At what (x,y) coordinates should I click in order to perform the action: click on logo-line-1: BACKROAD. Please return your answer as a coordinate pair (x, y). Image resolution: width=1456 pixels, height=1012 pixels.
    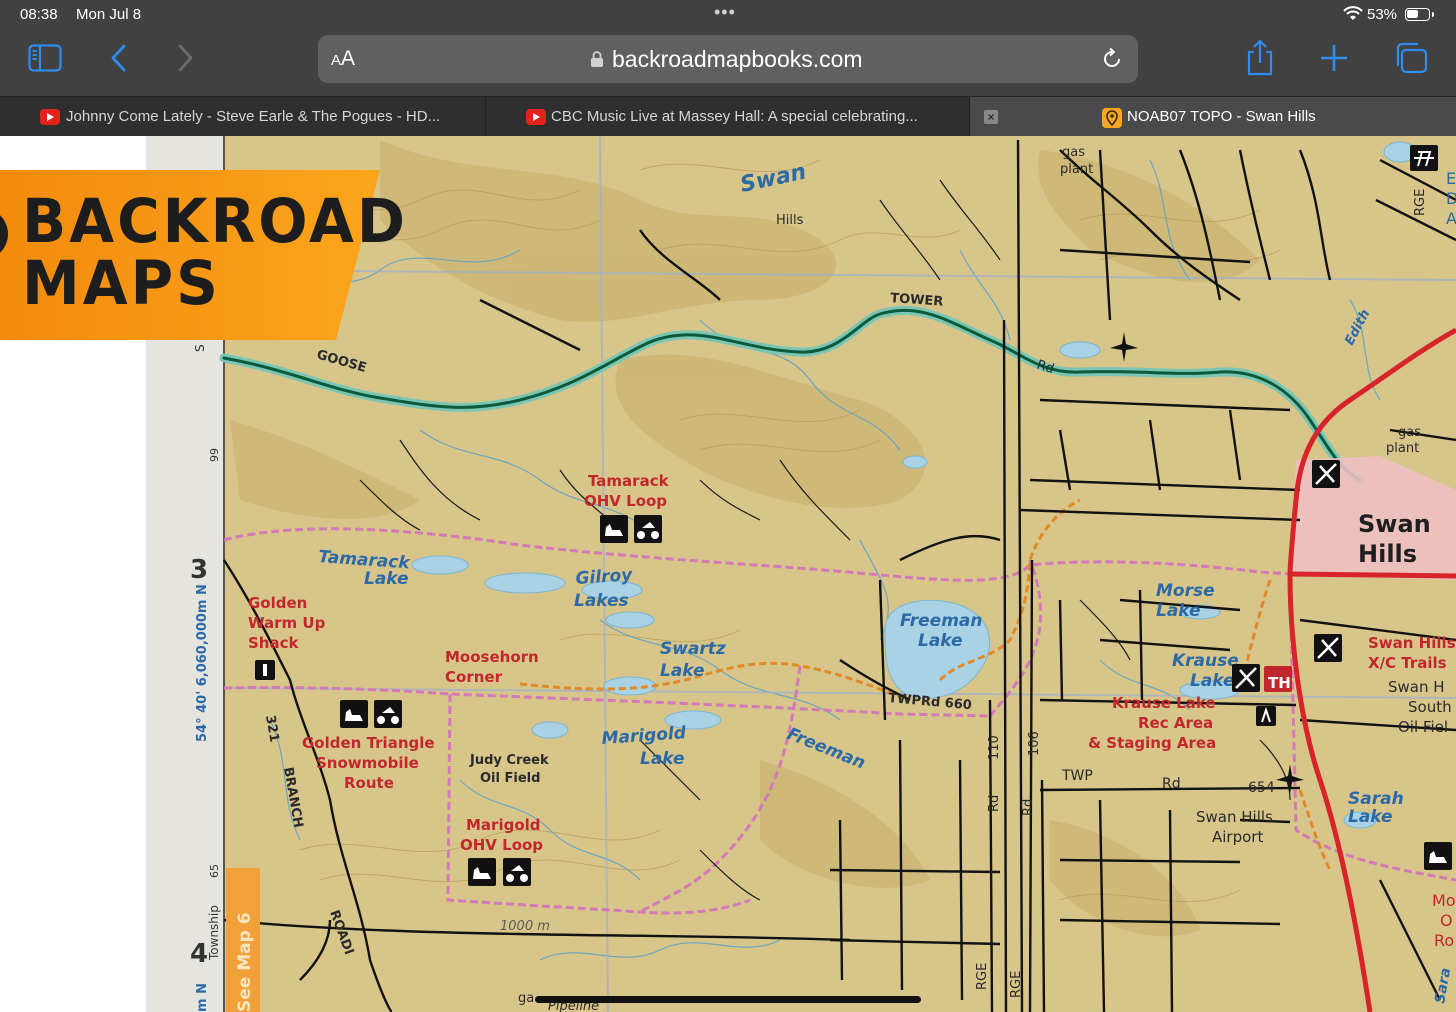
    Looking at the image, I should click on (215, 221).